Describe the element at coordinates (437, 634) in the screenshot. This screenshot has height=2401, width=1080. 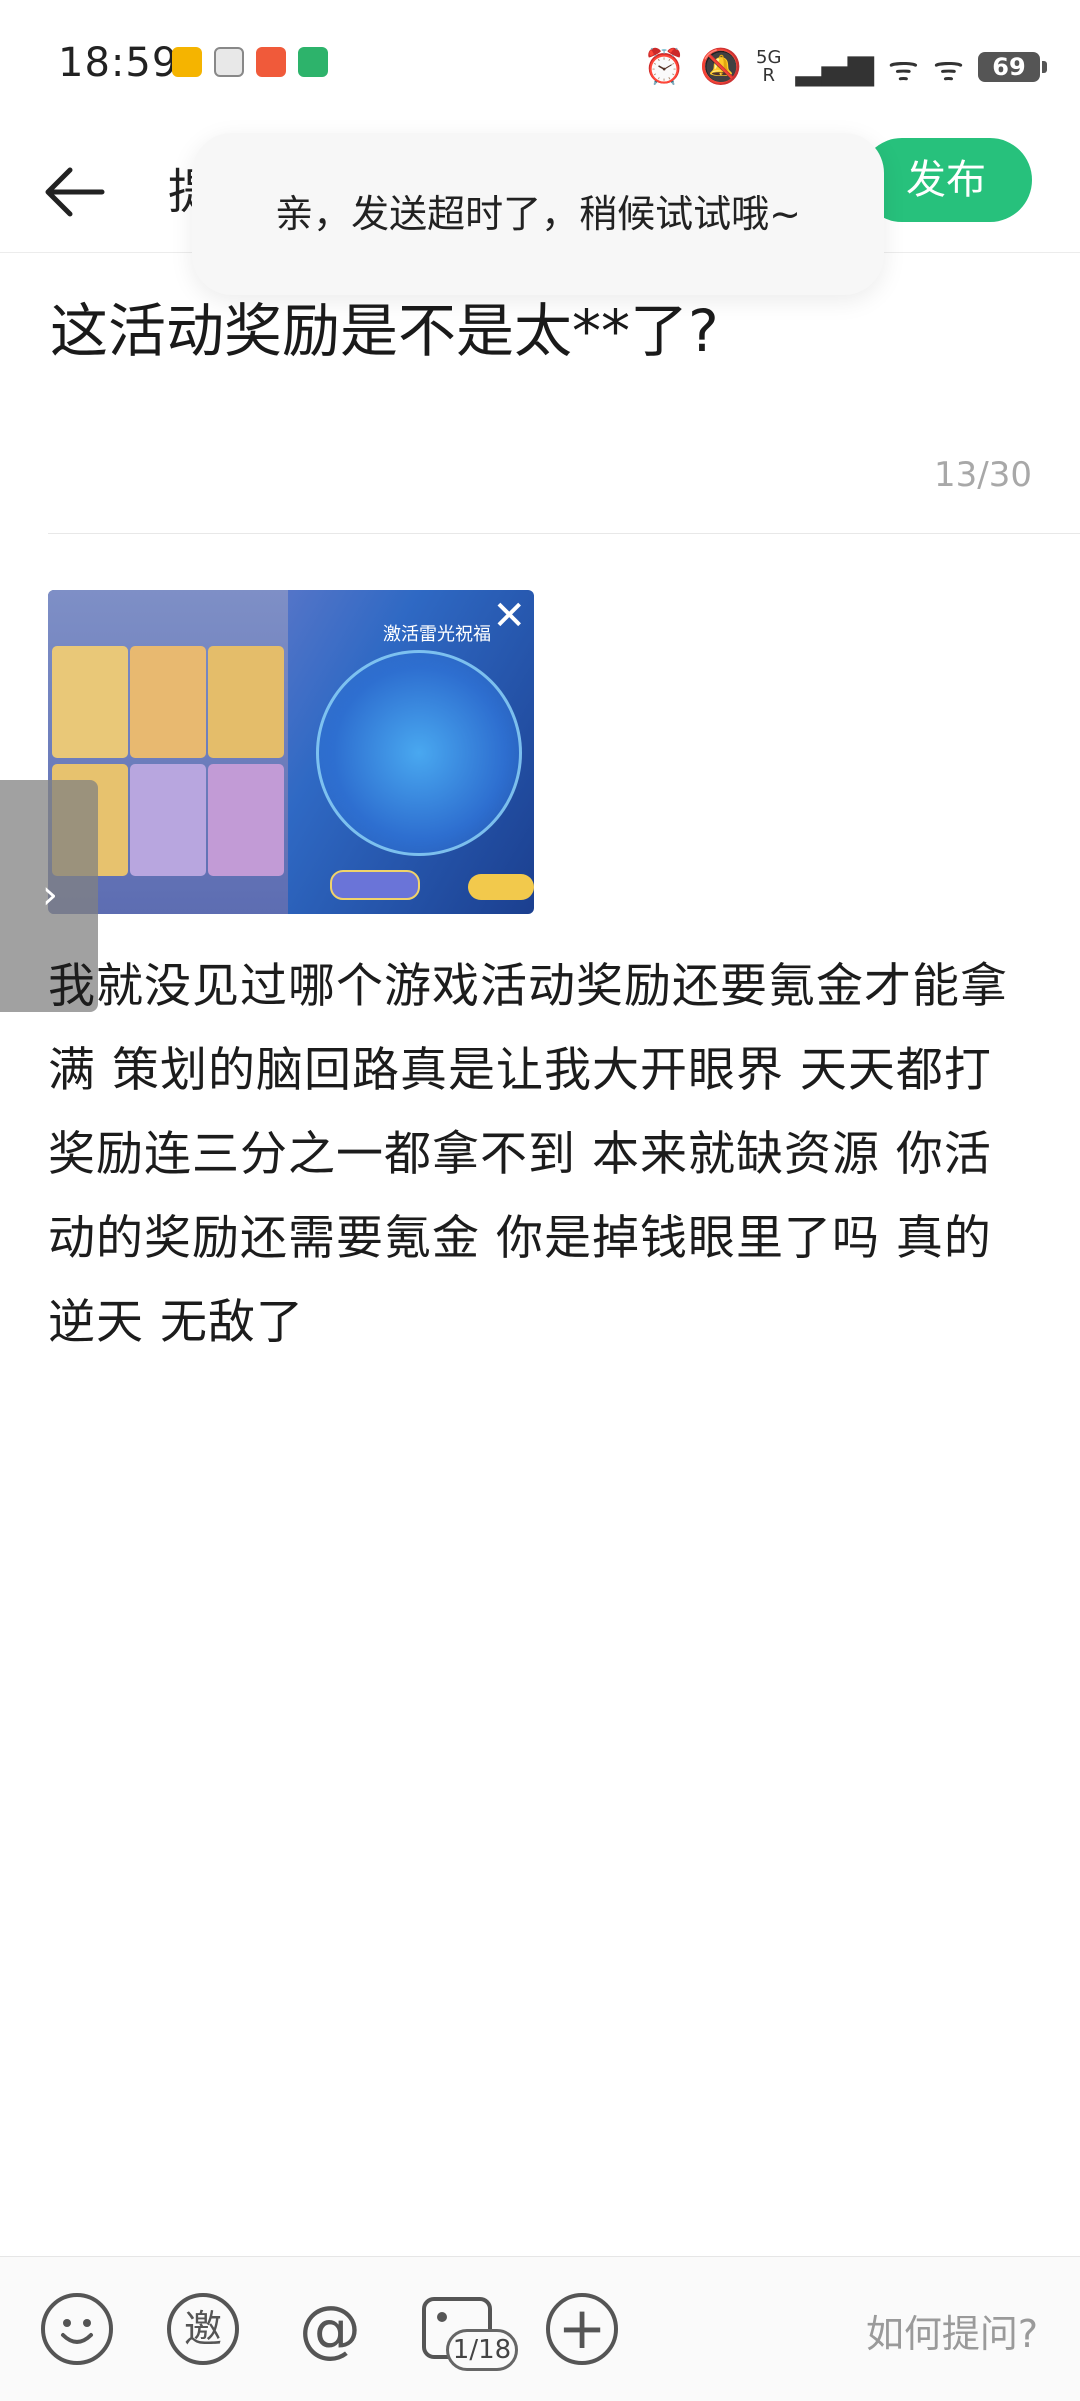
I see `image-banner-text: 激活雷光祝福` at that location.